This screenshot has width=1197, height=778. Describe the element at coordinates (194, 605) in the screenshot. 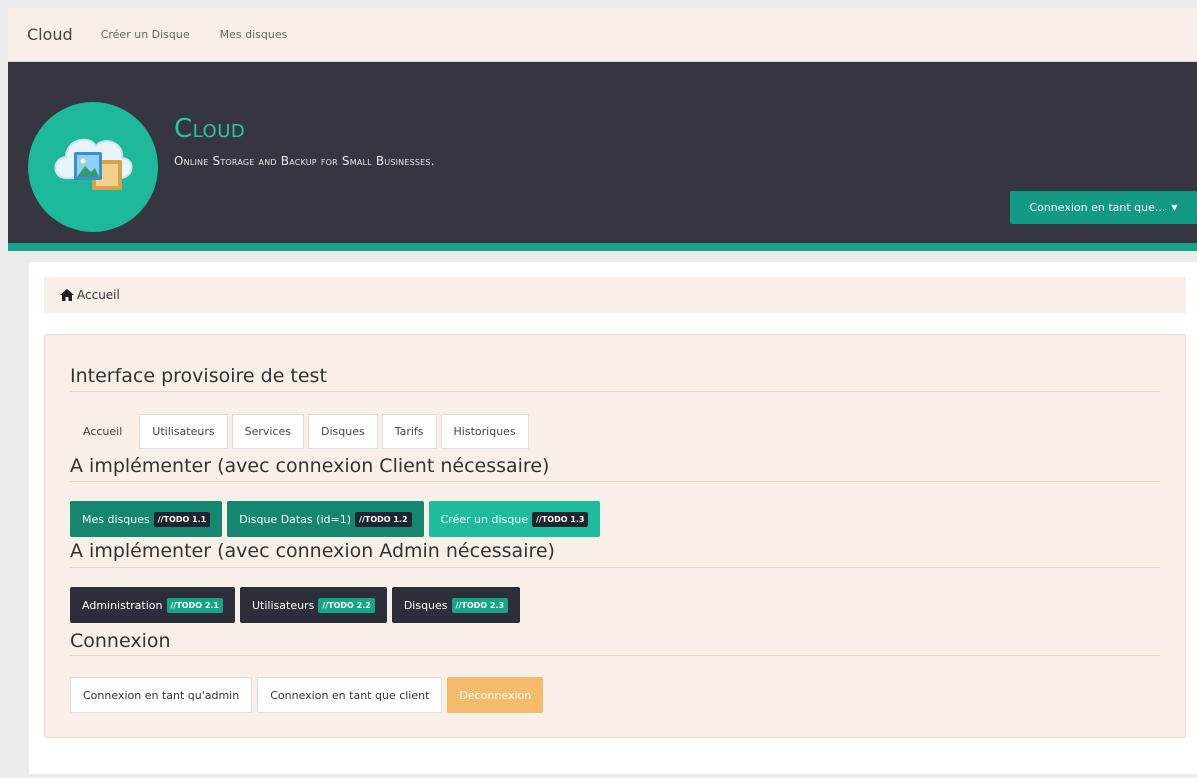

I see `todo-badge: //TODO 2.1` at that location.